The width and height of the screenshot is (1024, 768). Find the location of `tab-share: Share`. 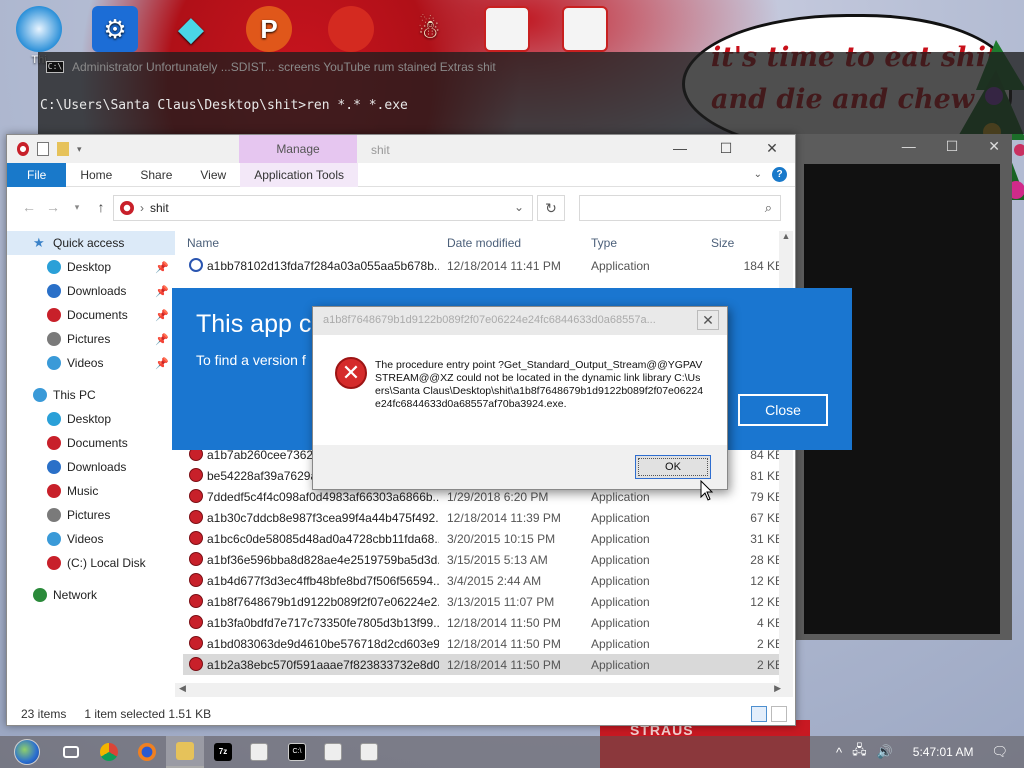

tab-share: Share is located at coordinates (156, 175).